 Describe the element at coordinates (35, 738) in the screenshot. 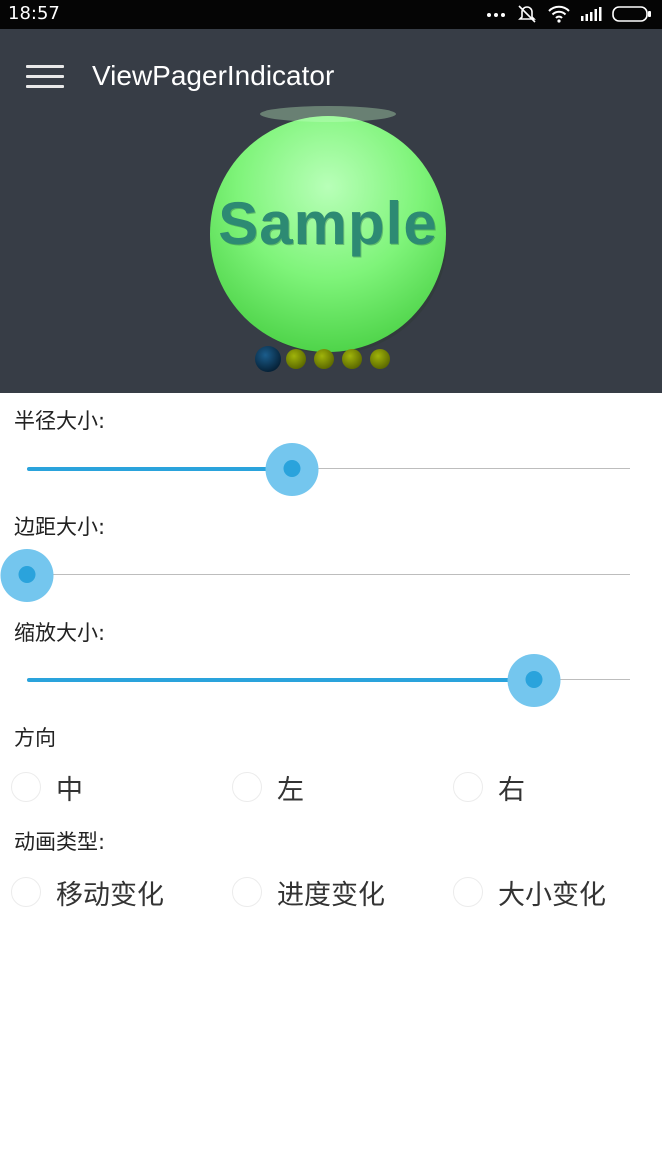

I see `direction-label: 方向` at that location.